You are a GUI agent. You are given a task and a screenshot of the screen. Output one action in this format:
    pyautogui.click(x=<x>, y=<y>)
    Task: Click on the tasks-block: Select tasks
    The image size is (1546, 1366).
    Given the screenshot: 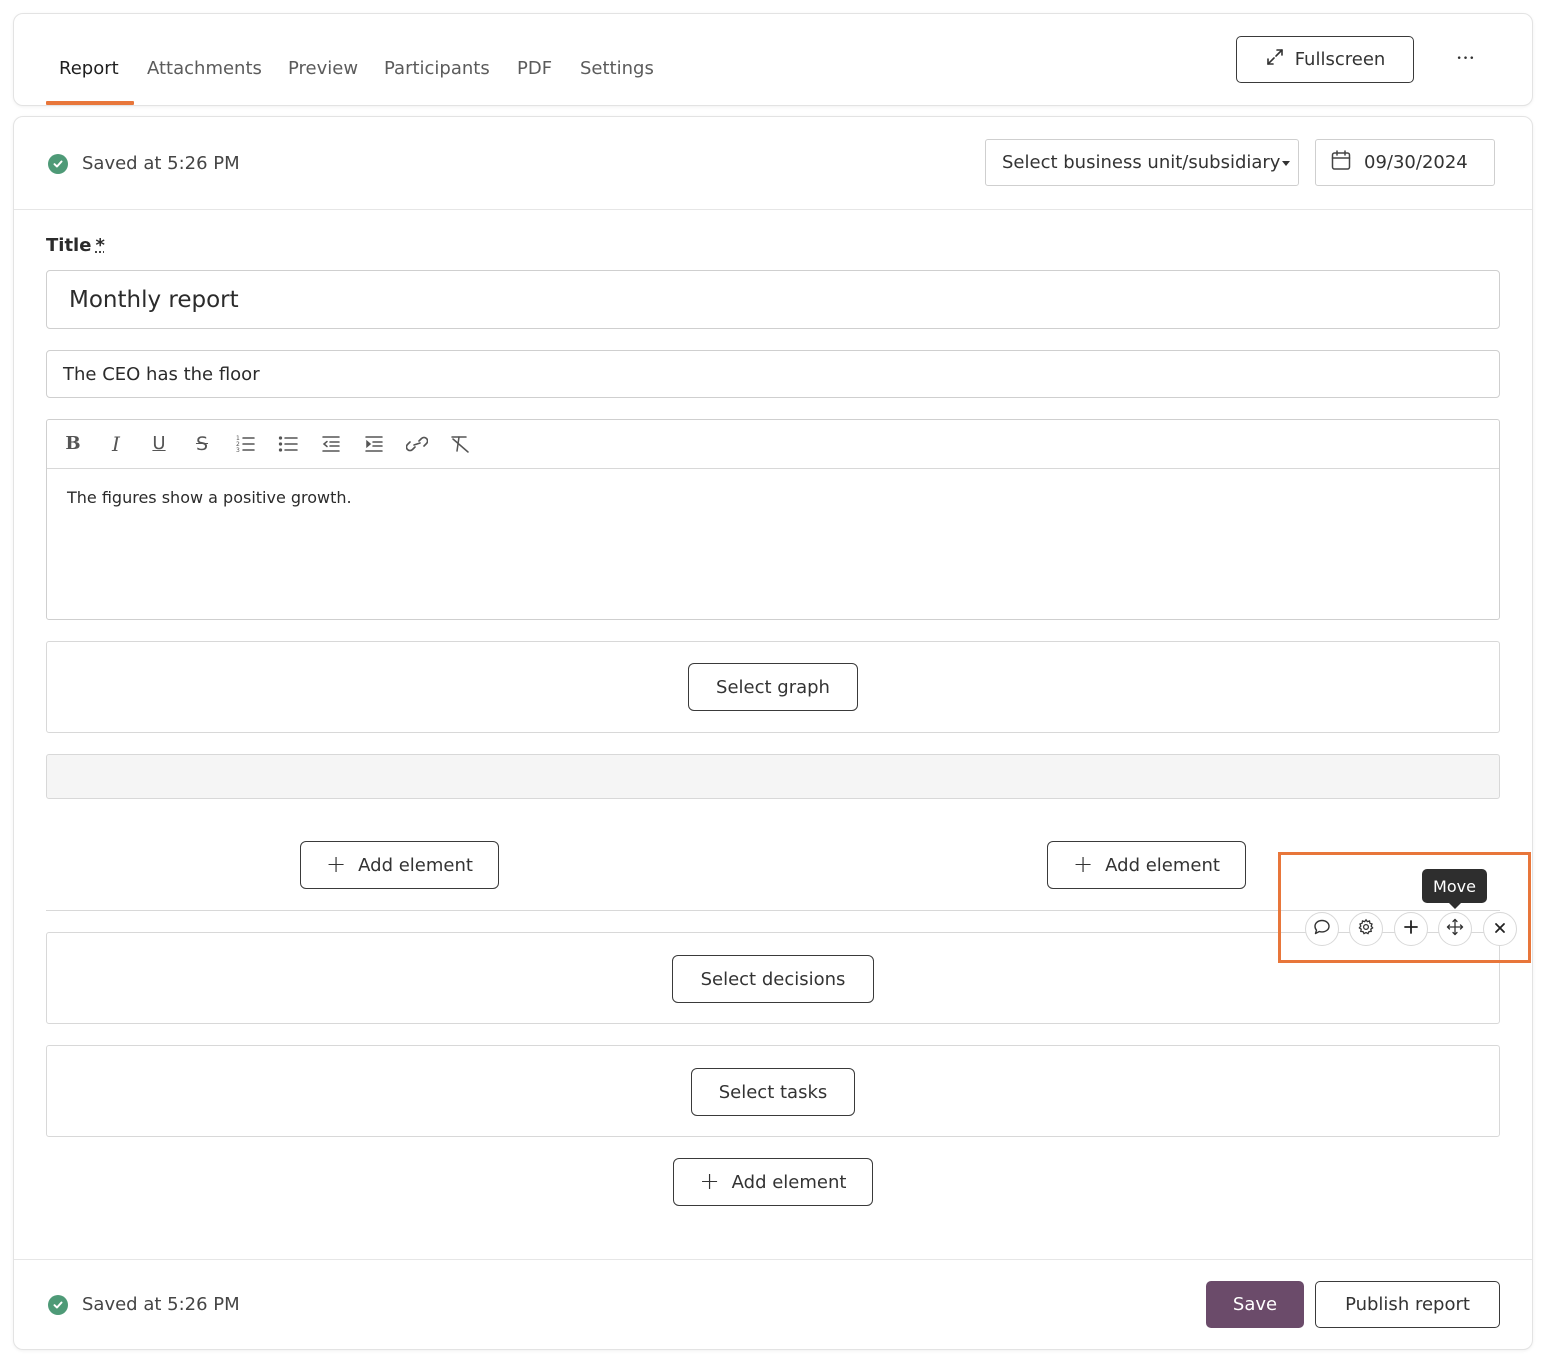 What is the action you would take?
    pyautogui.click(x=773, y=1091)
    